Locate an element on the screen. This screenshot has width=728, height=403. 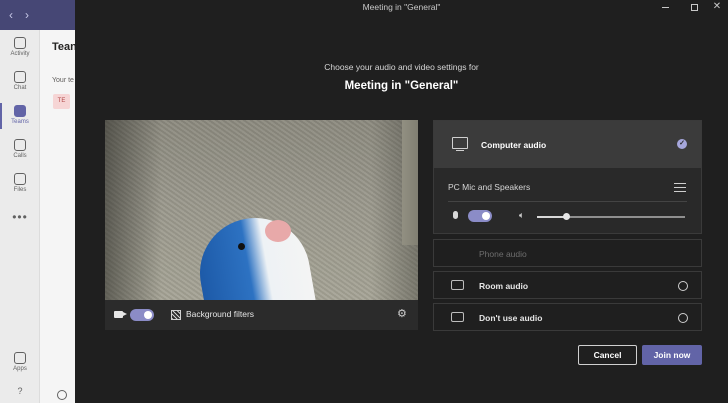
panel-text: Your te is located at coordinates (63, 80).